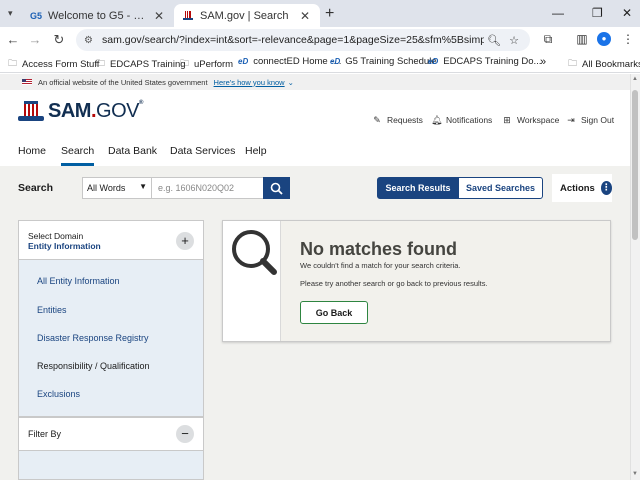 The image size is (640, 480). Describe the element at coordinates (635, 79) in the screenshot. I see `scroll-up-icon: ▲` at that location.